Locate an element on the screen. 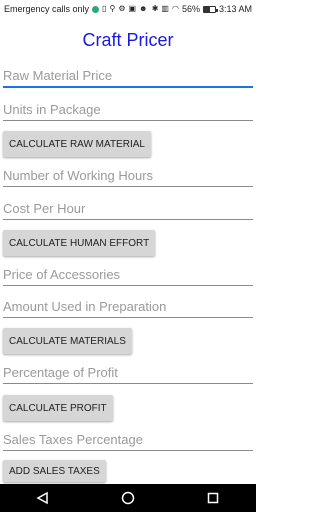  price-of-accessories-field is located at coordinates (128, 276).